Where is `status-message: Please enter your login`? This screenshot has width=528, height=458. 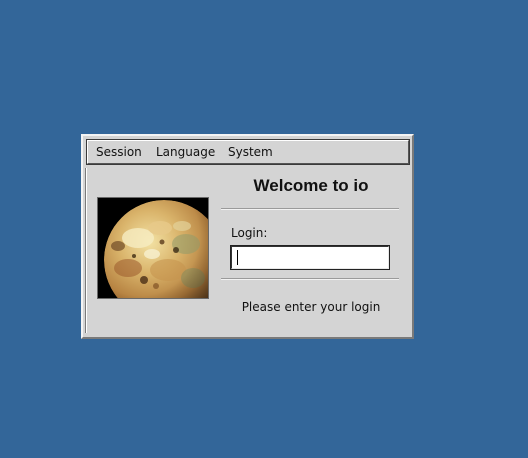 status-message: Please enter your login is located at coordinates (311, 307).